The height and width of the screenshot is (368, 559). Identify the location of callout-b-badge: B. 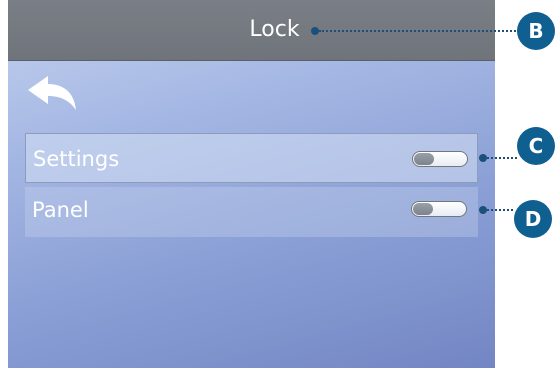
(536, 31).